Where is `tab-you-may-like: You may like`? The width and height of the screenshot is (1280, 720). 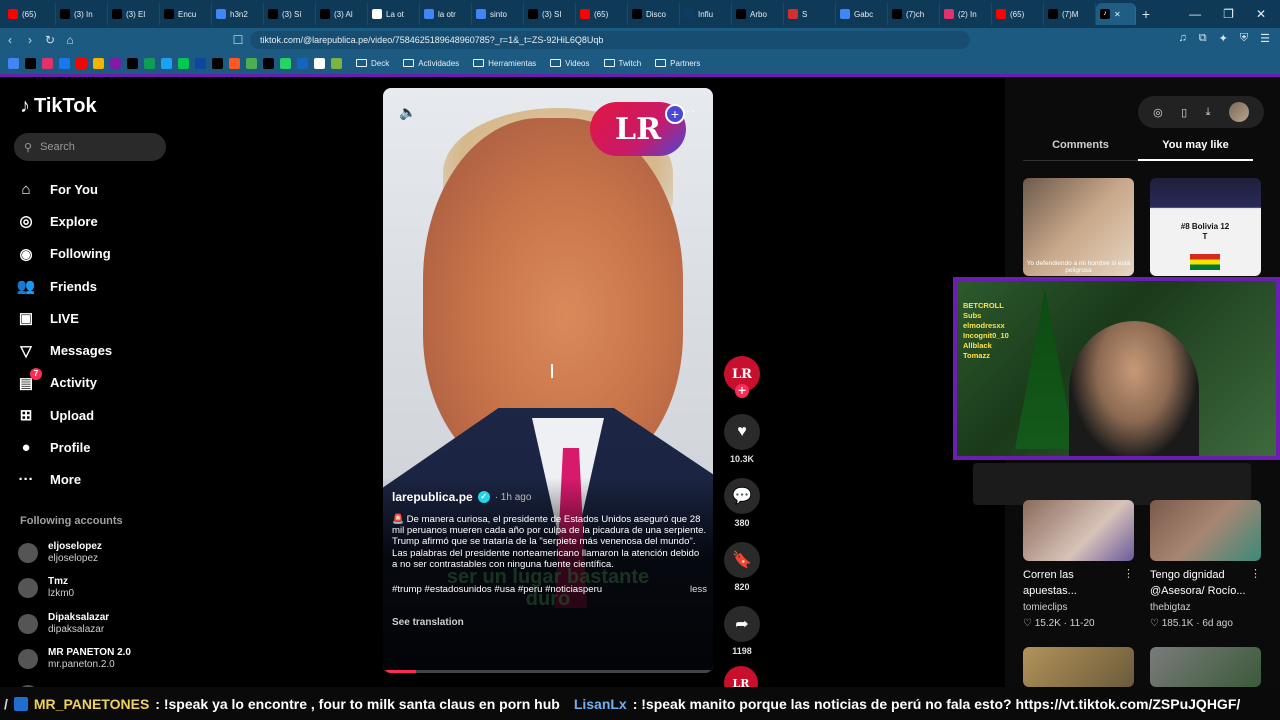
tab-you-may-like: You may like is located at coordinates (1195, 150).